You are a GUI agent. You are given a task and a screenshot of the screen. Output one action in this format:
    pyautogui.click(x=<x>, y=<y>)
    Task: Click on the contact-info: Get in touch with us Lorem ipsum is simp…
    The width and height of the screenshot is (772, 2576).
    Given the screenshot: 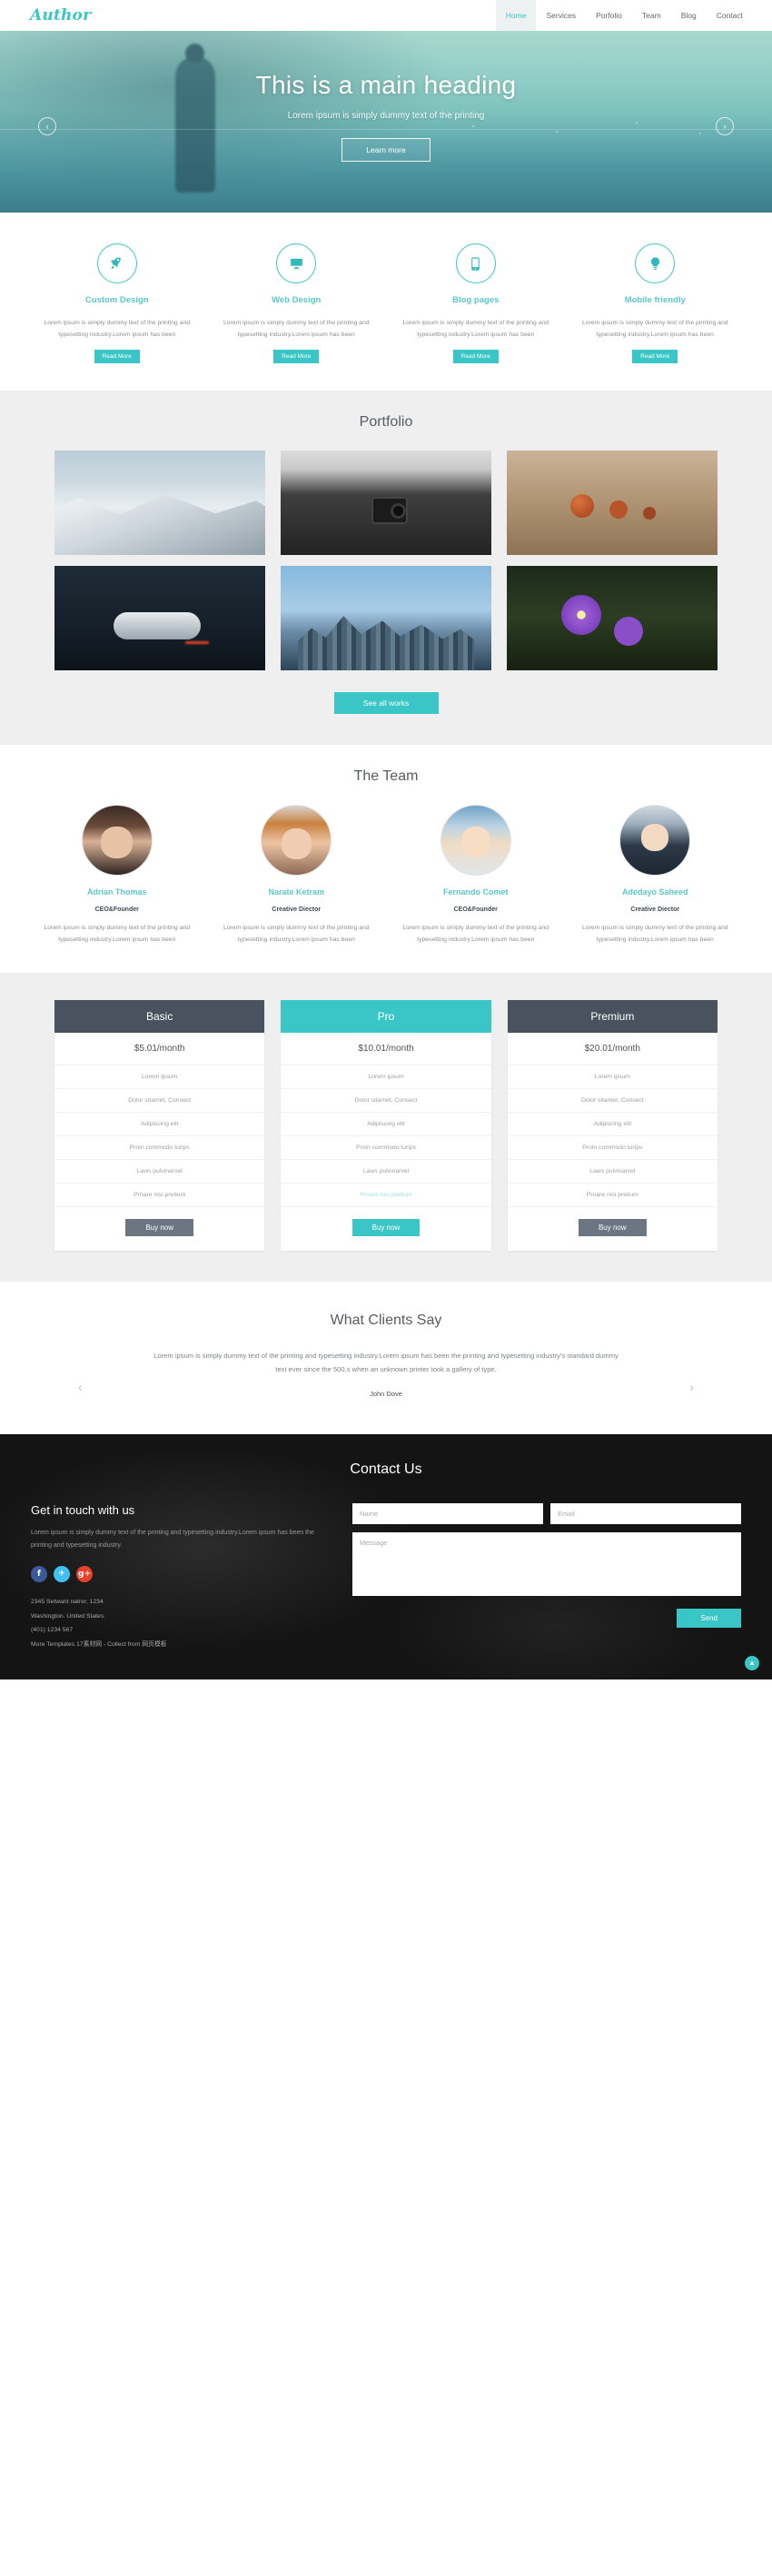 What is the action you would take?
    pyautogui.click(x=181, y=1577)
    